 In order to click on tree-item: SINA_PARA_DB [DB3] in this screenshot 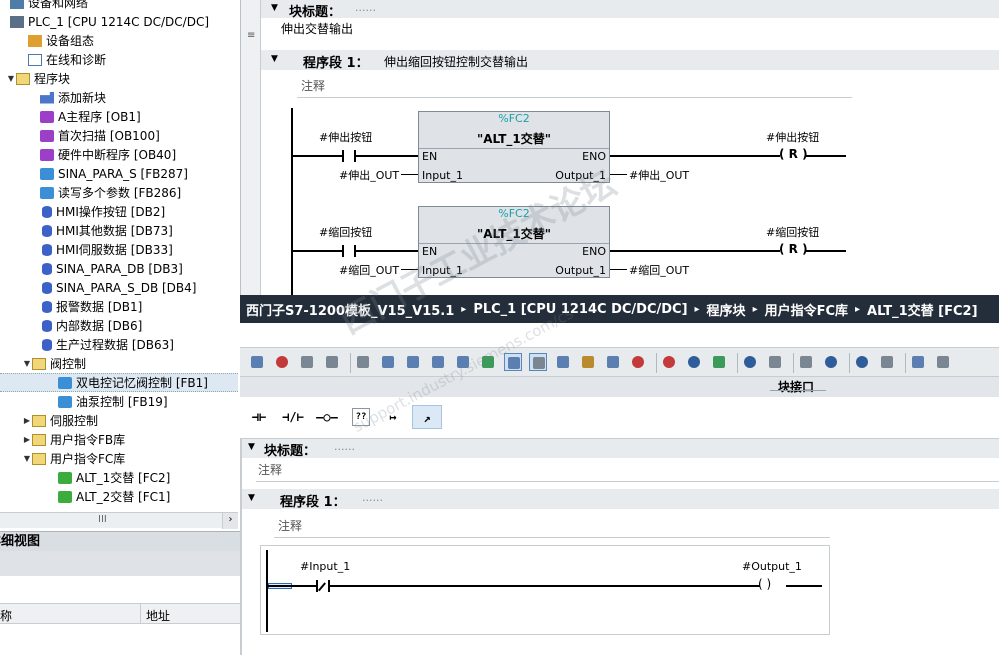, I will do `click(119, 268)`.